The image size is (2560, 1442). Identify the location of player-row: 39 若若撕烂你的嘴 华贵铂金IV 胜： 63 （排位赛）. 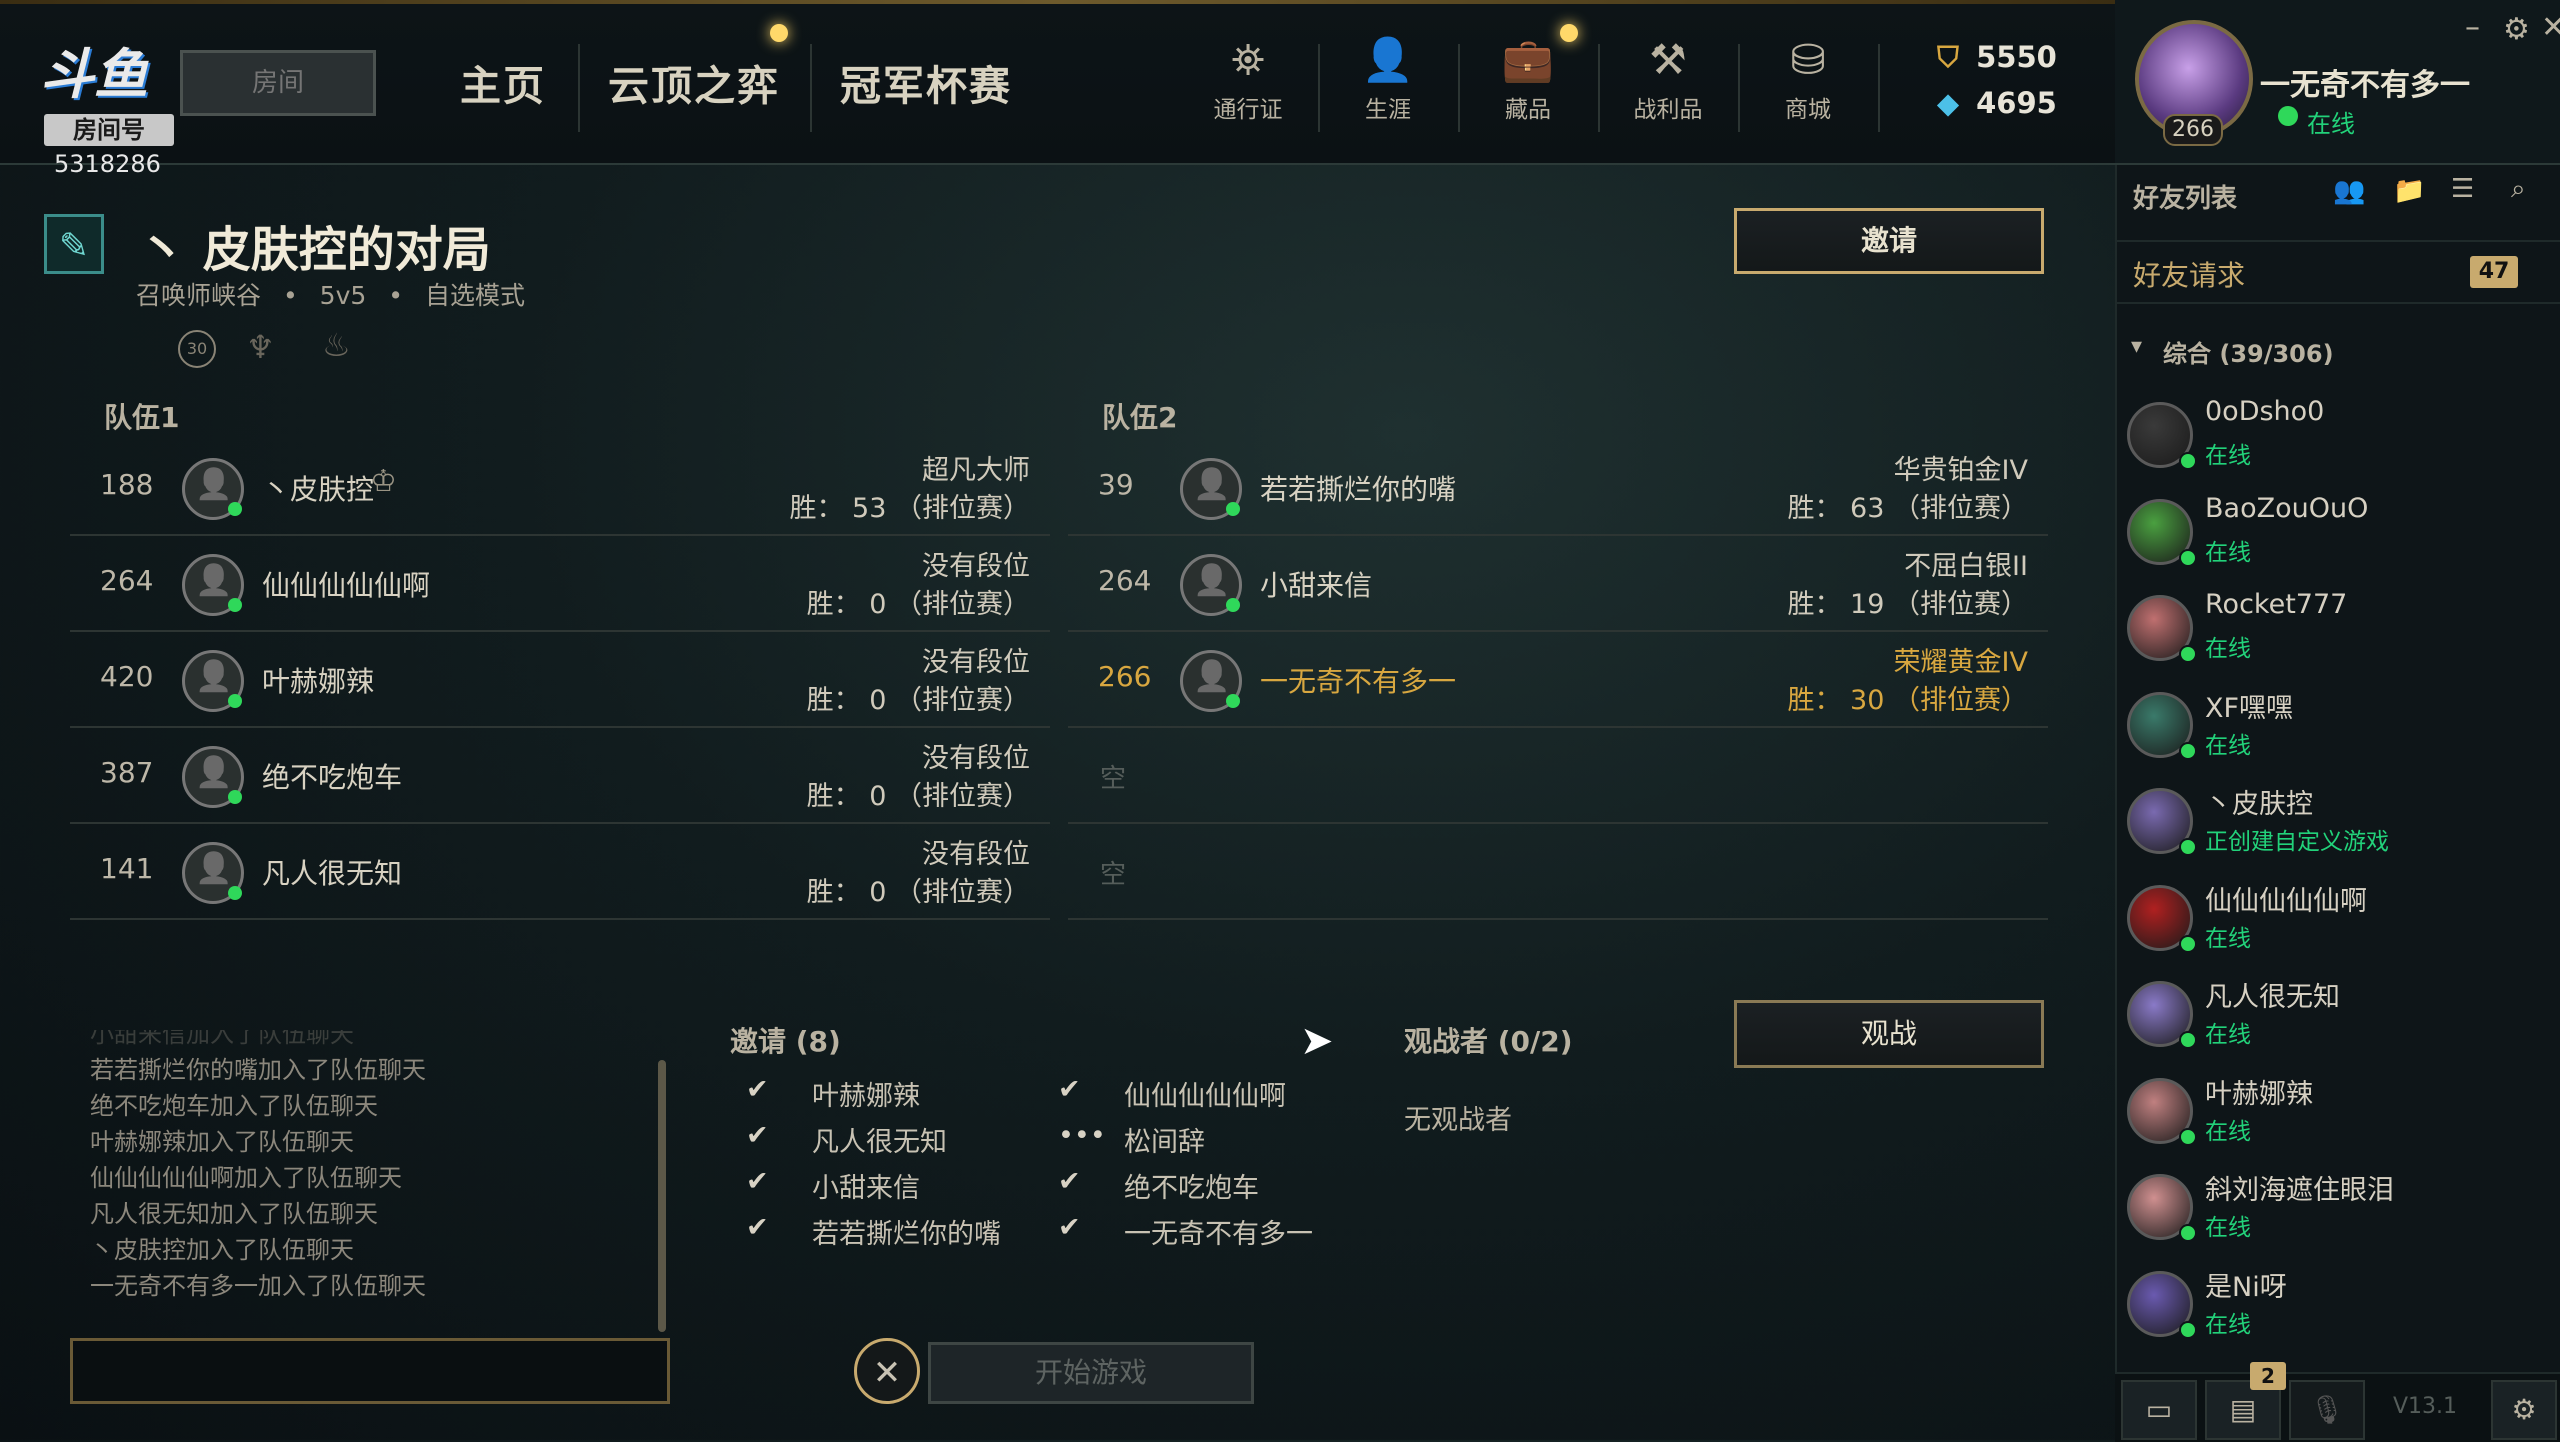
(1558, 488).